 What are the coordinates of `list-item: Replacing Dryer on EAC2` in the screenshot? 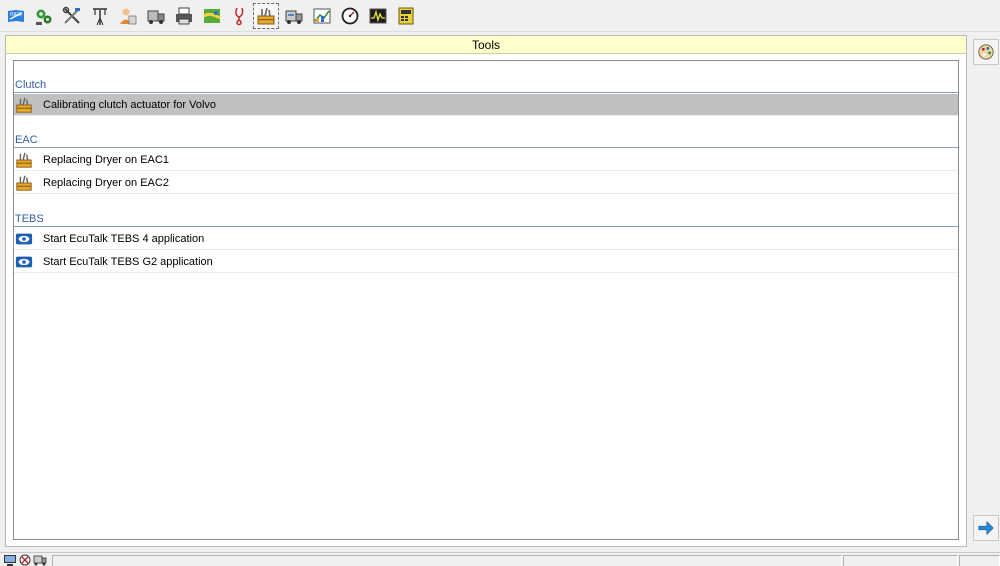 It's located at (486, 183).